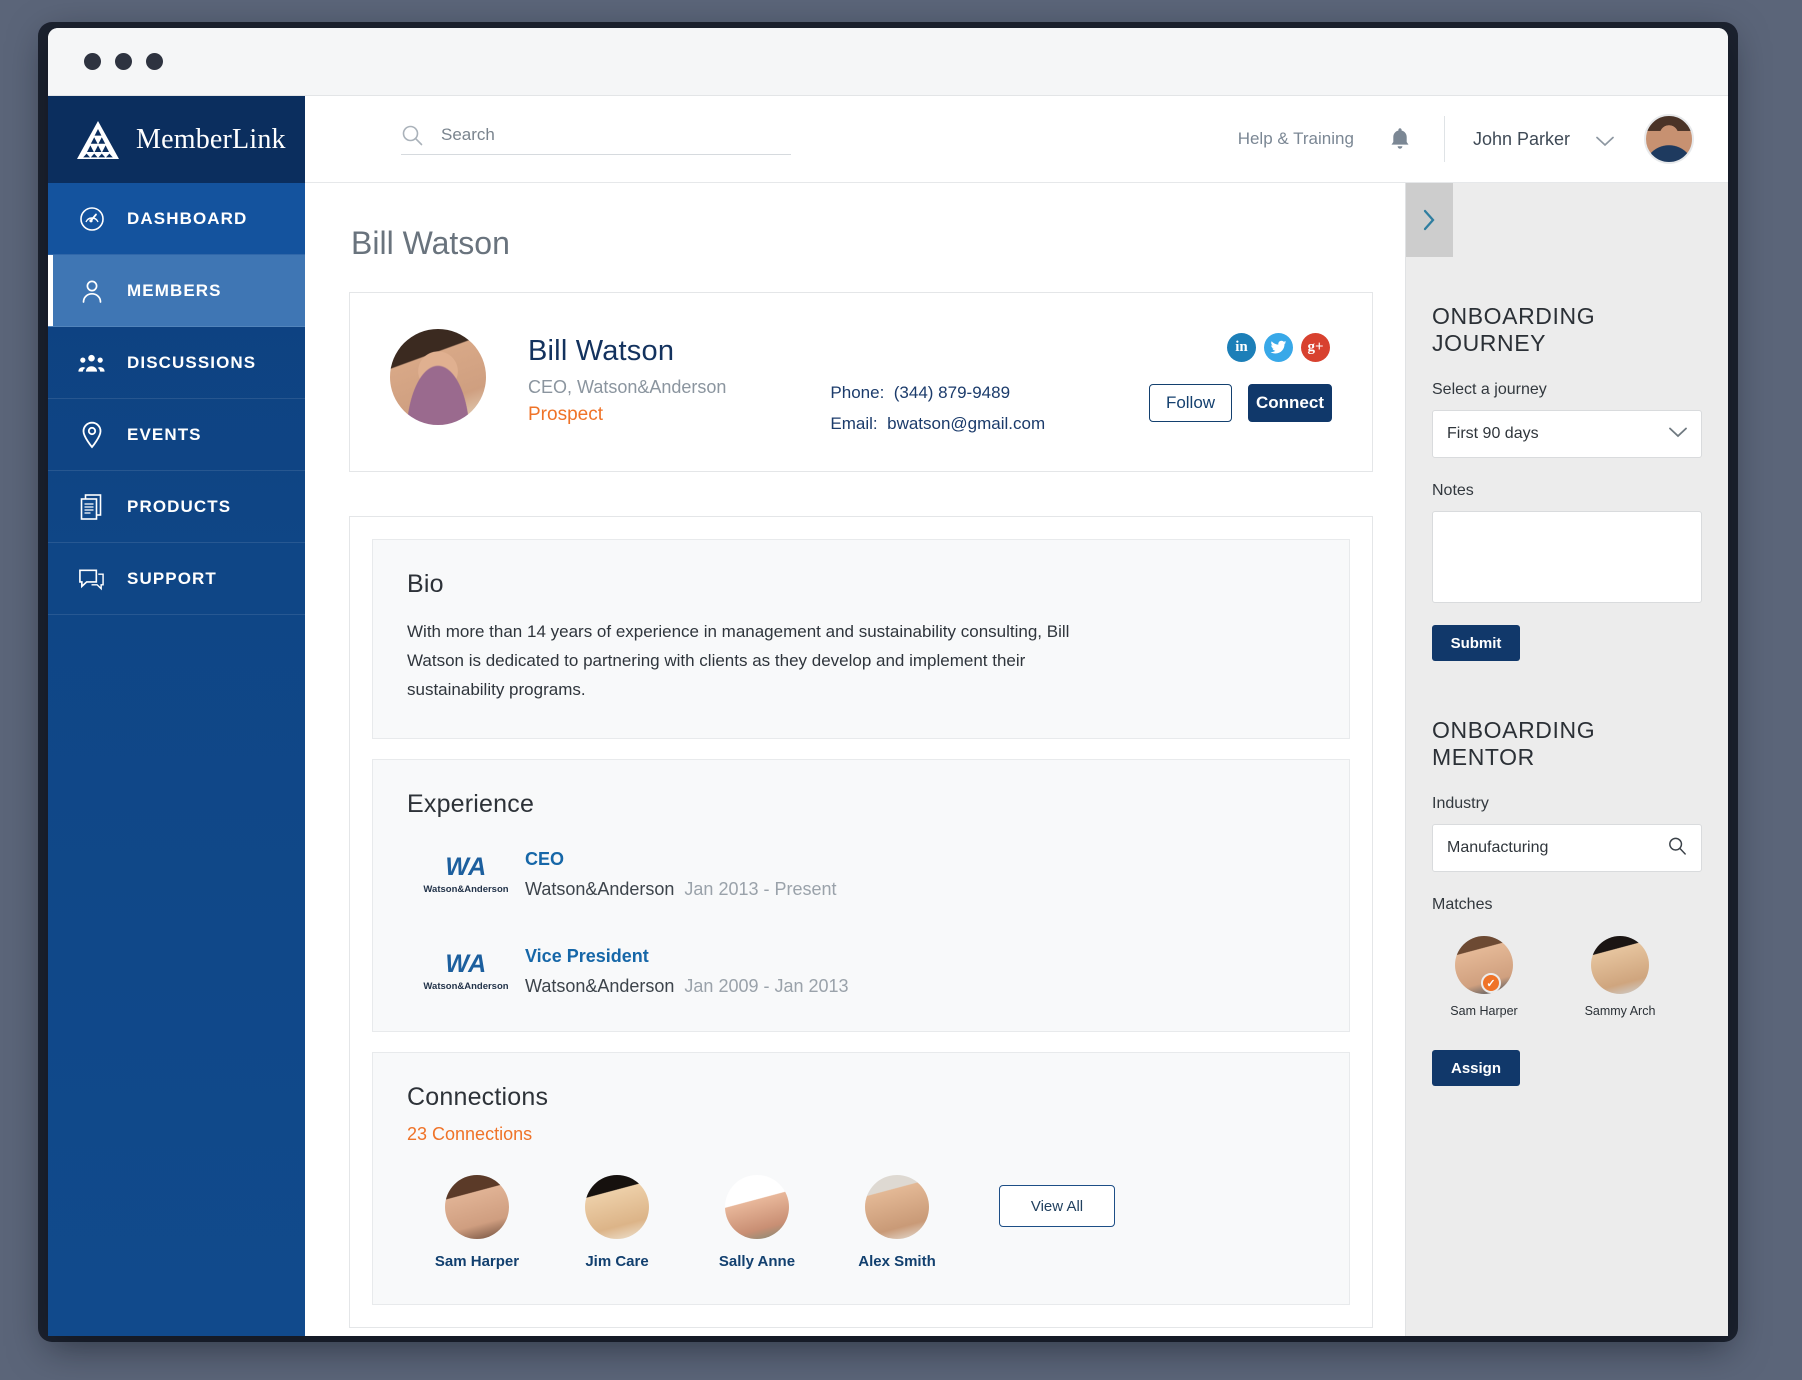 The image size is (1802, 1380). I want to click on gplus-glyph: g+, so click(1315, 347).